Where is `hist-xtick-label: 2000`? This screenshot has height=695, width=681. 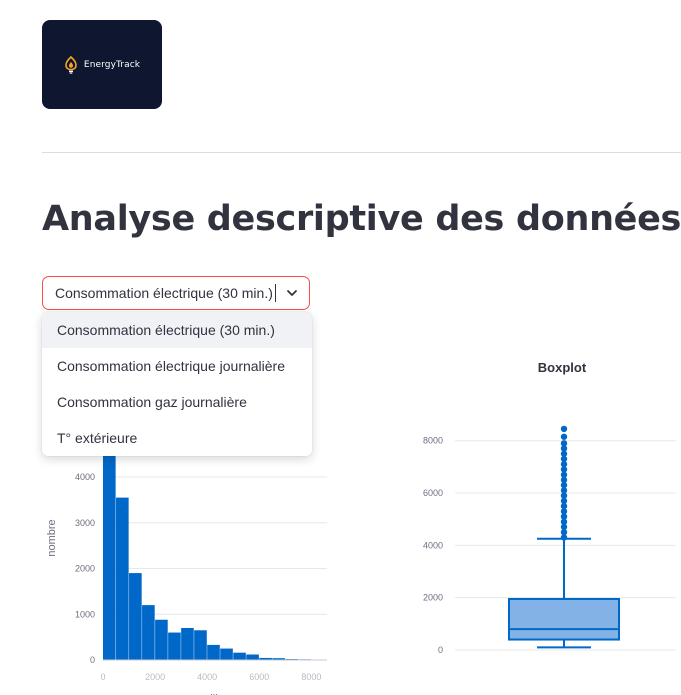
hist-xtick-label: 2000 is located at coordinates (155, 677).